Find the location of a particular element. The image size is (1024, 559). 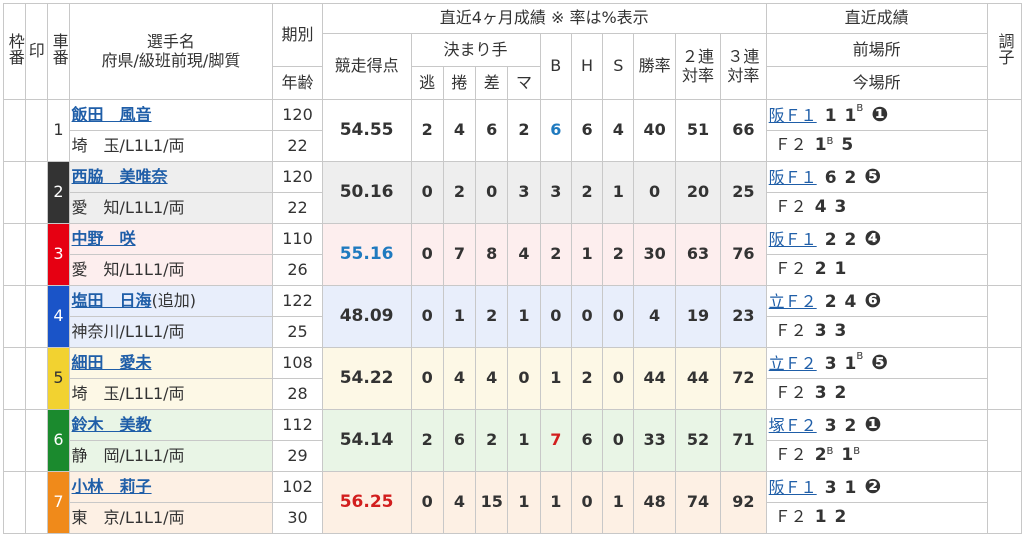

prev-venue-link: 塚Ｆ２ is located at coordinates (793, 425).